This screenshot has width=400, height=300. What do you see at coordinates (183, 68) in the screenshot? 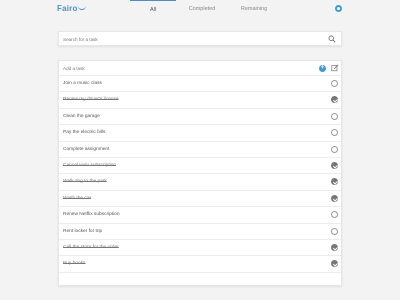
I see `add-task-input` at bounding box center [183, 68].